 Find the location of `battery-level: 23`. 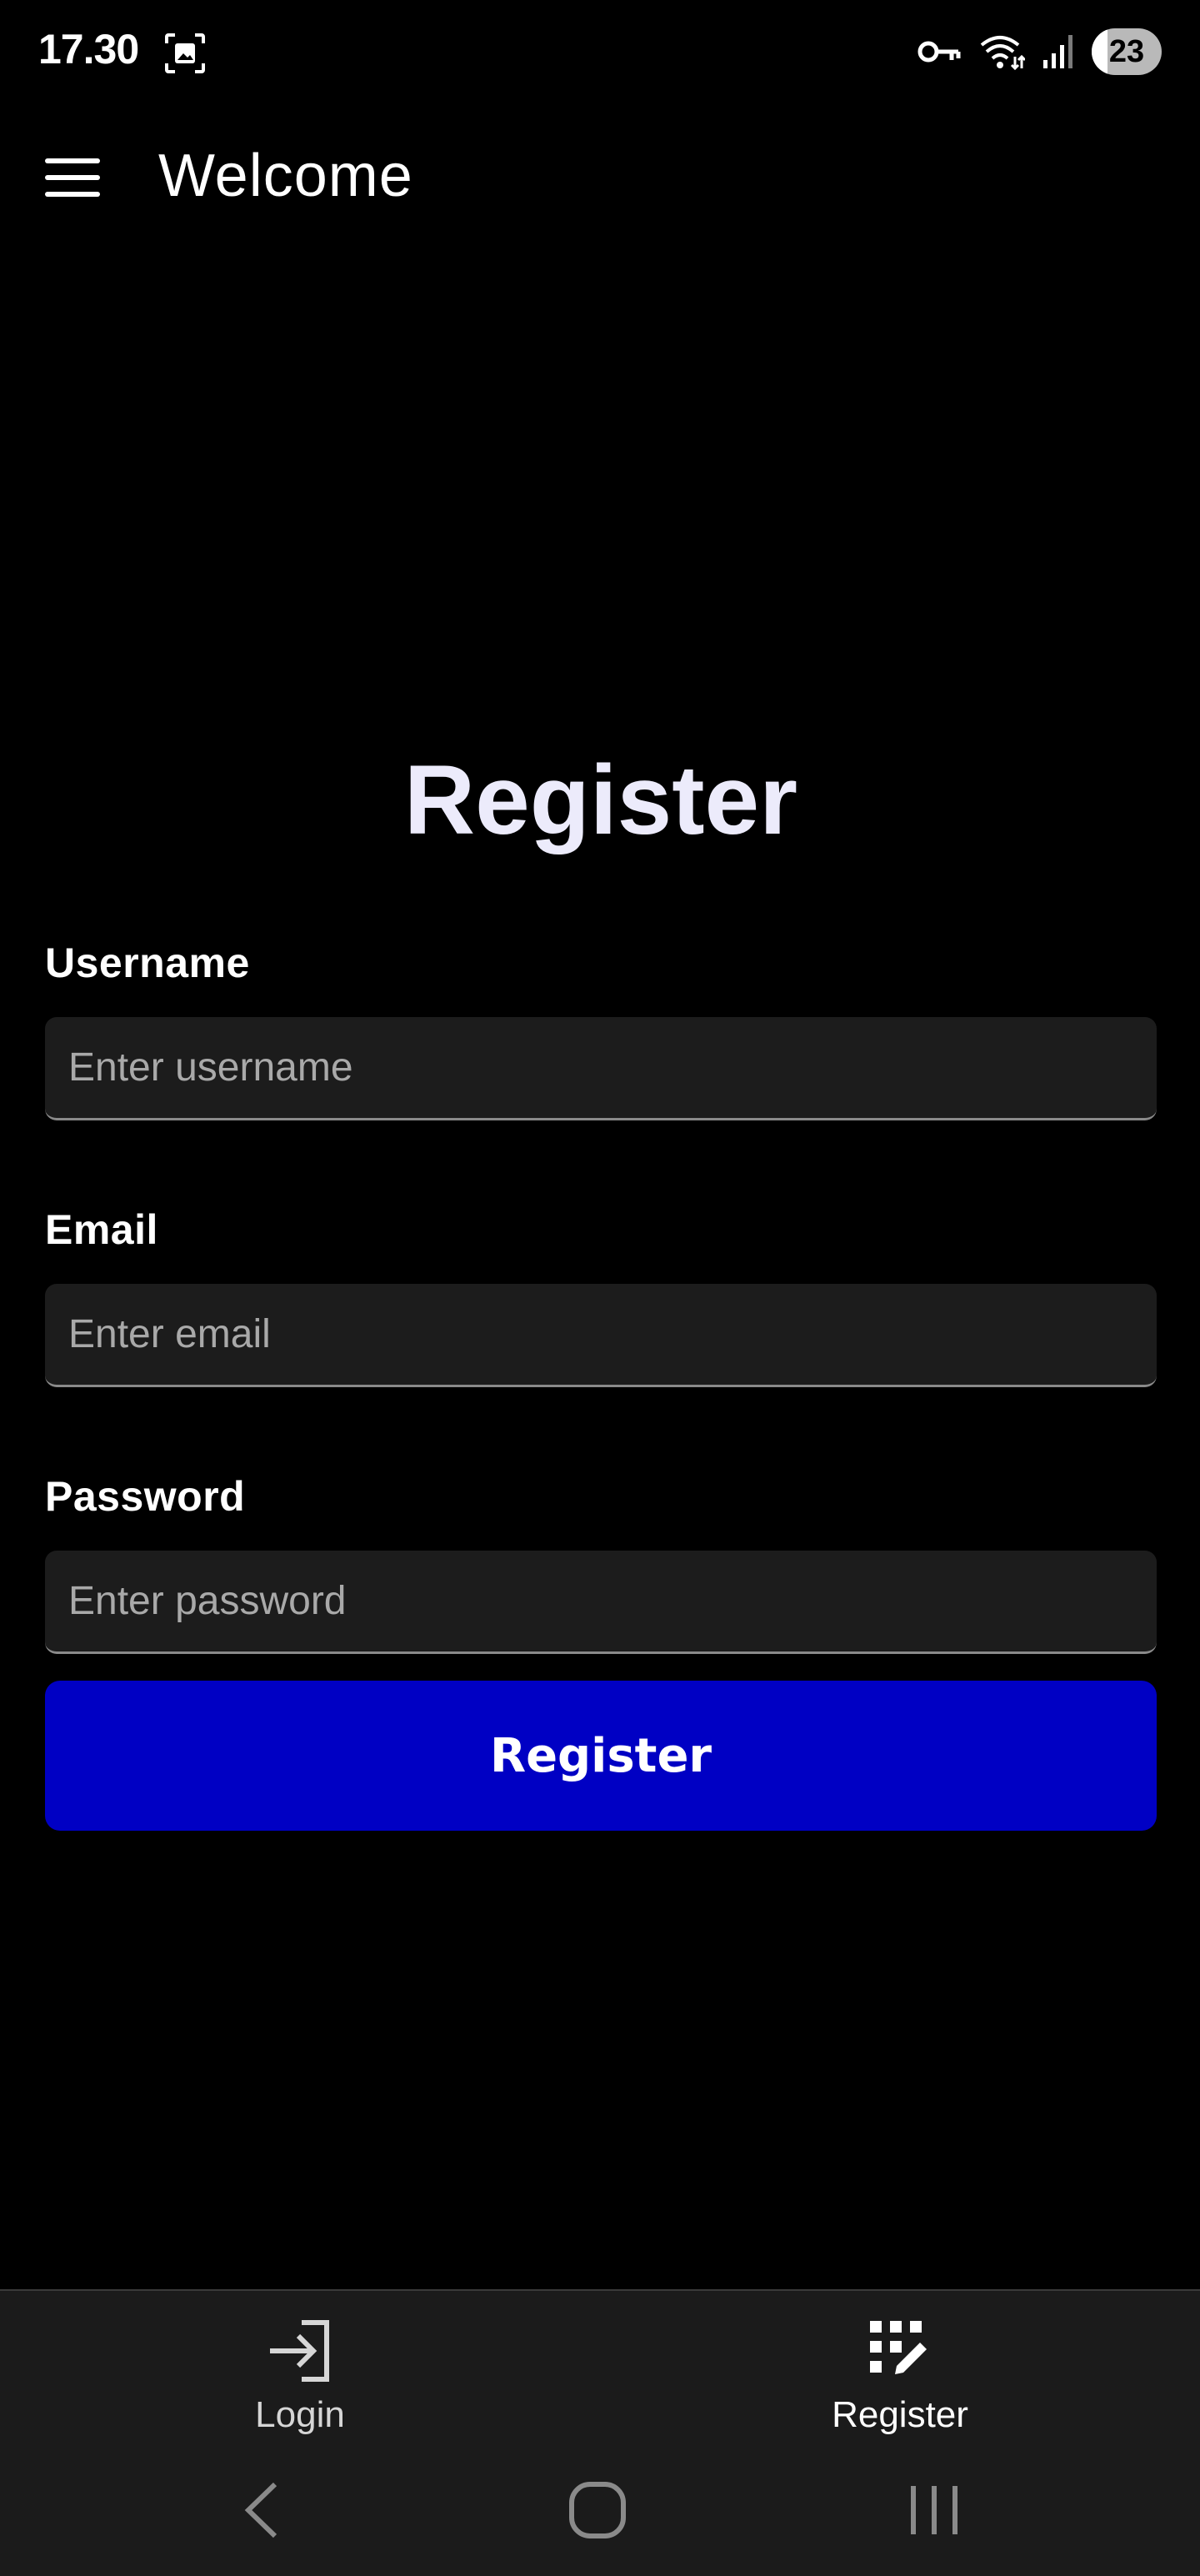

battery-level: 23 is located at coordinates (1126, 51).